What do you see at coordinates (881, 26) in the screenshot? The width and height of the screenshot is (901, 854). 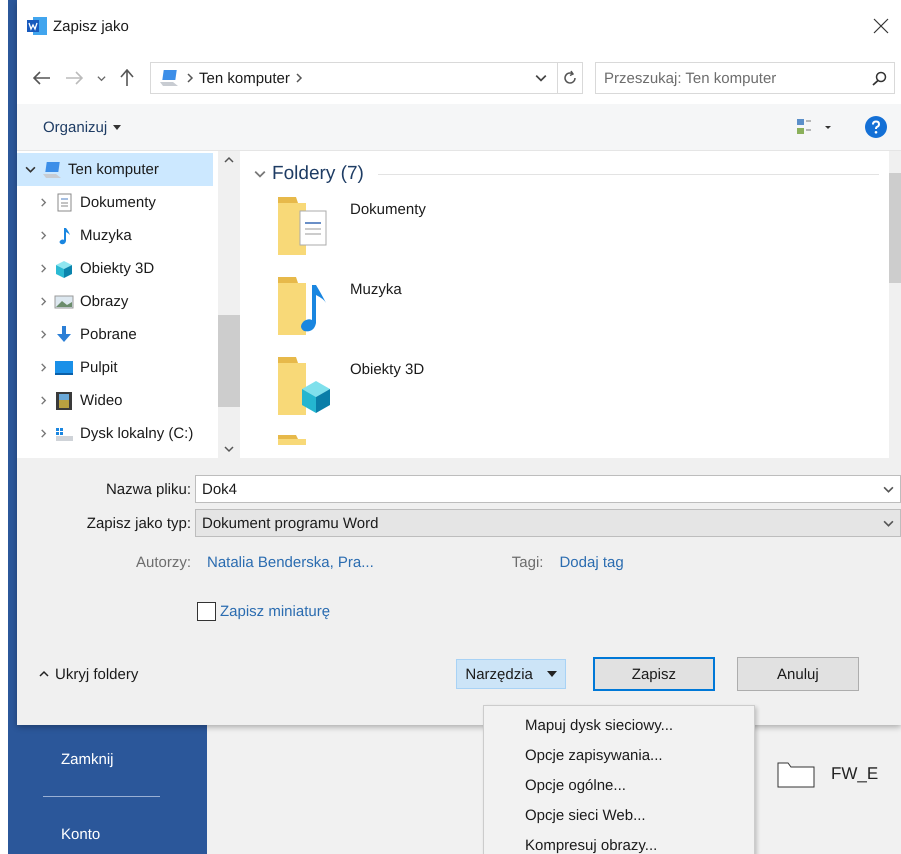 I see `close-icon` at bounding box center [881, 26].